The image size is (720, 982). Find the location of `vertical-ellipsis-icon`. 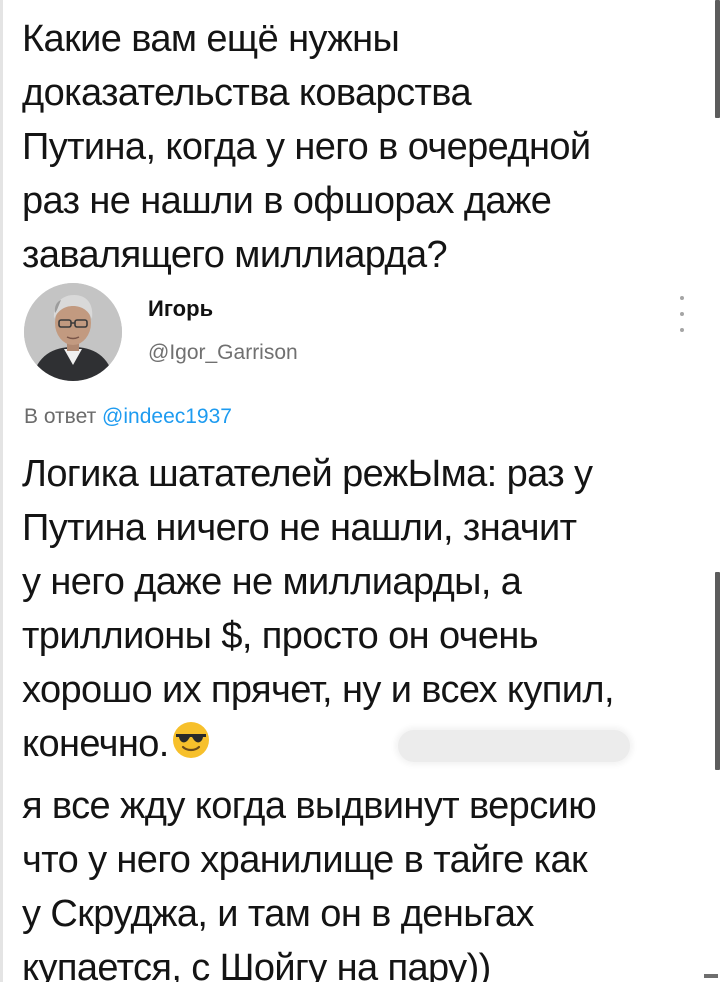

vertical-ellipsis-icon is located at coordinates (682, 314).